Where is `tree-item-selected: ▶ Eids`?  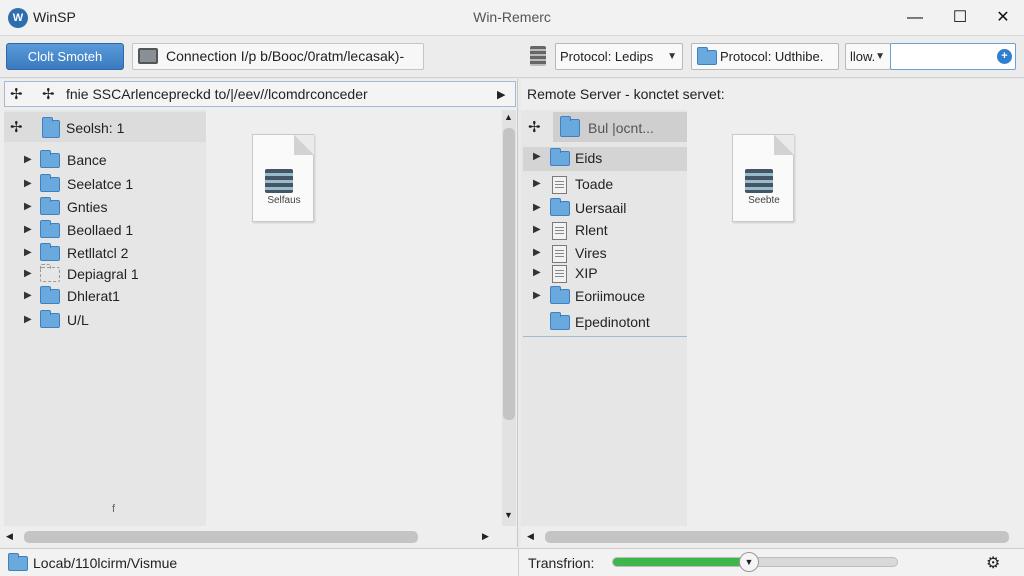
tree-item-selected: ▶ Eids is located at coordinates (605, 159).